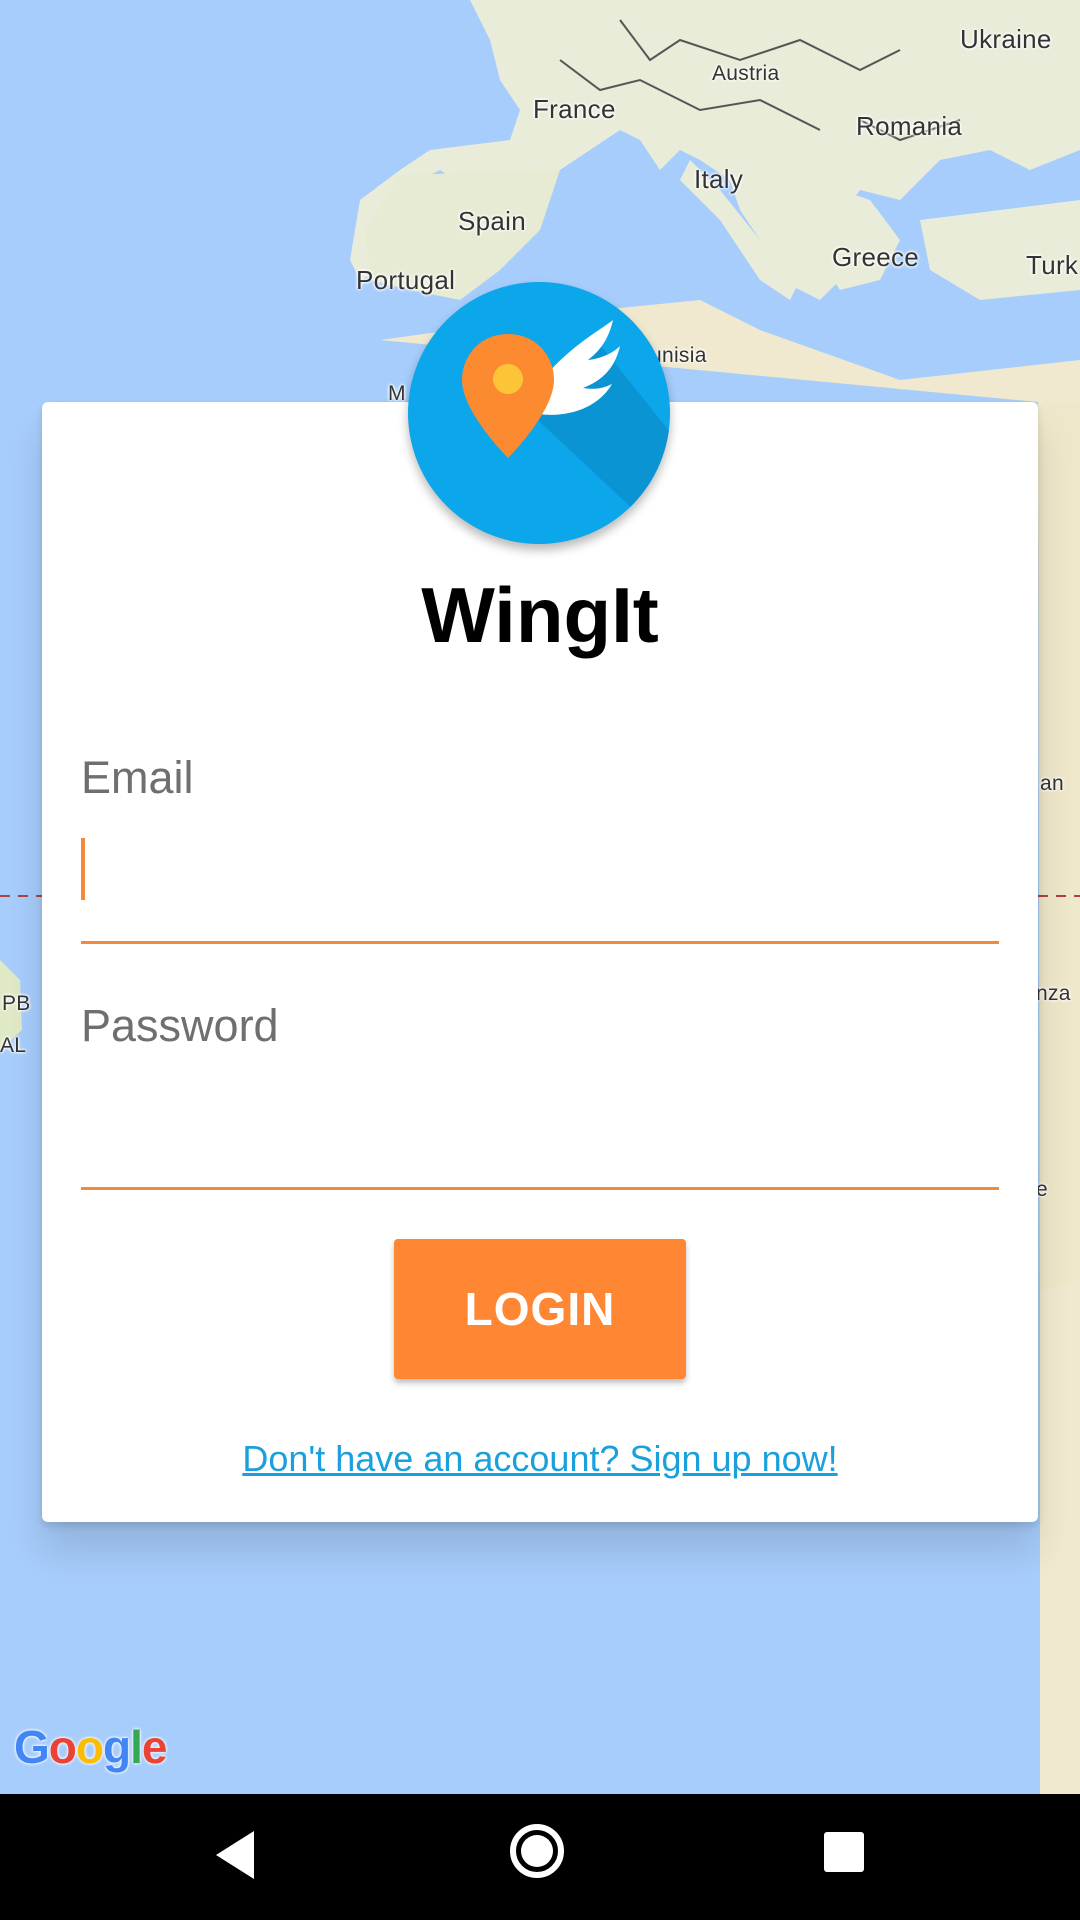 This screenshot has height=1920, width=1080. Describe the element at coordinates (235, 1855) in the screenshot. I see `back-icon` at that location.